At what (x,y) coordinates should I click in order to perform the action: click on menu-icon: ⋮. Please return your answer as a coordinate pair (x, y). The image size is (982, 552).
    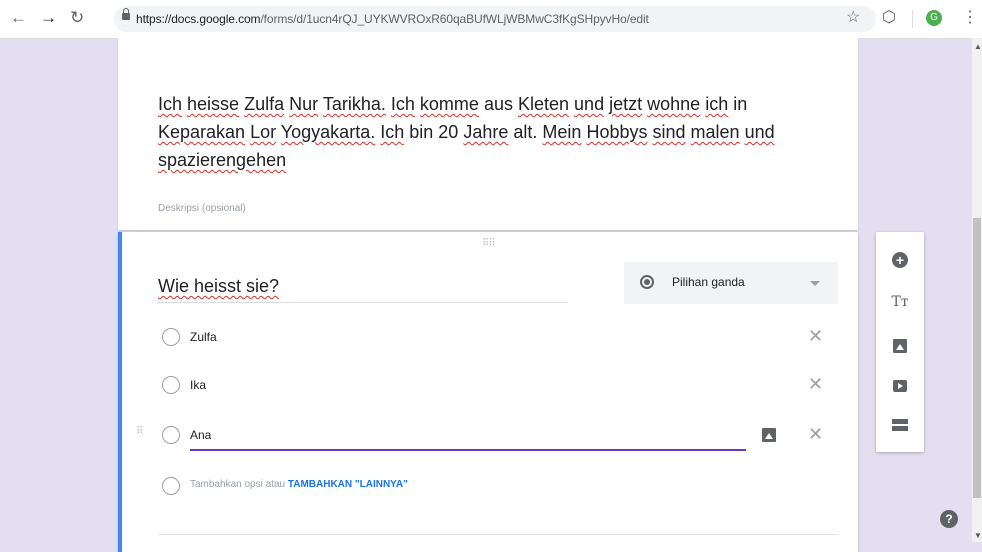
    Looking at the image, I should click on (970, 18).